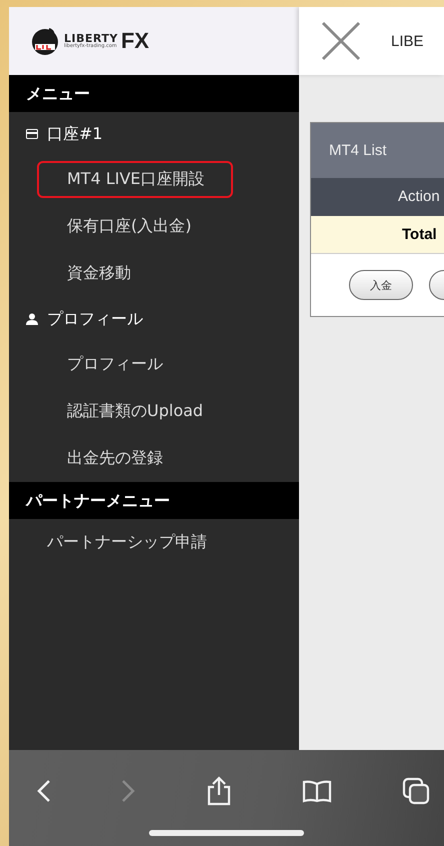 The width and height of the screenshot is (444, 846). Describe the element at coordinates (135, 542) in the screenshot. I see `menu-item: パートナーシップ申請` at that location.